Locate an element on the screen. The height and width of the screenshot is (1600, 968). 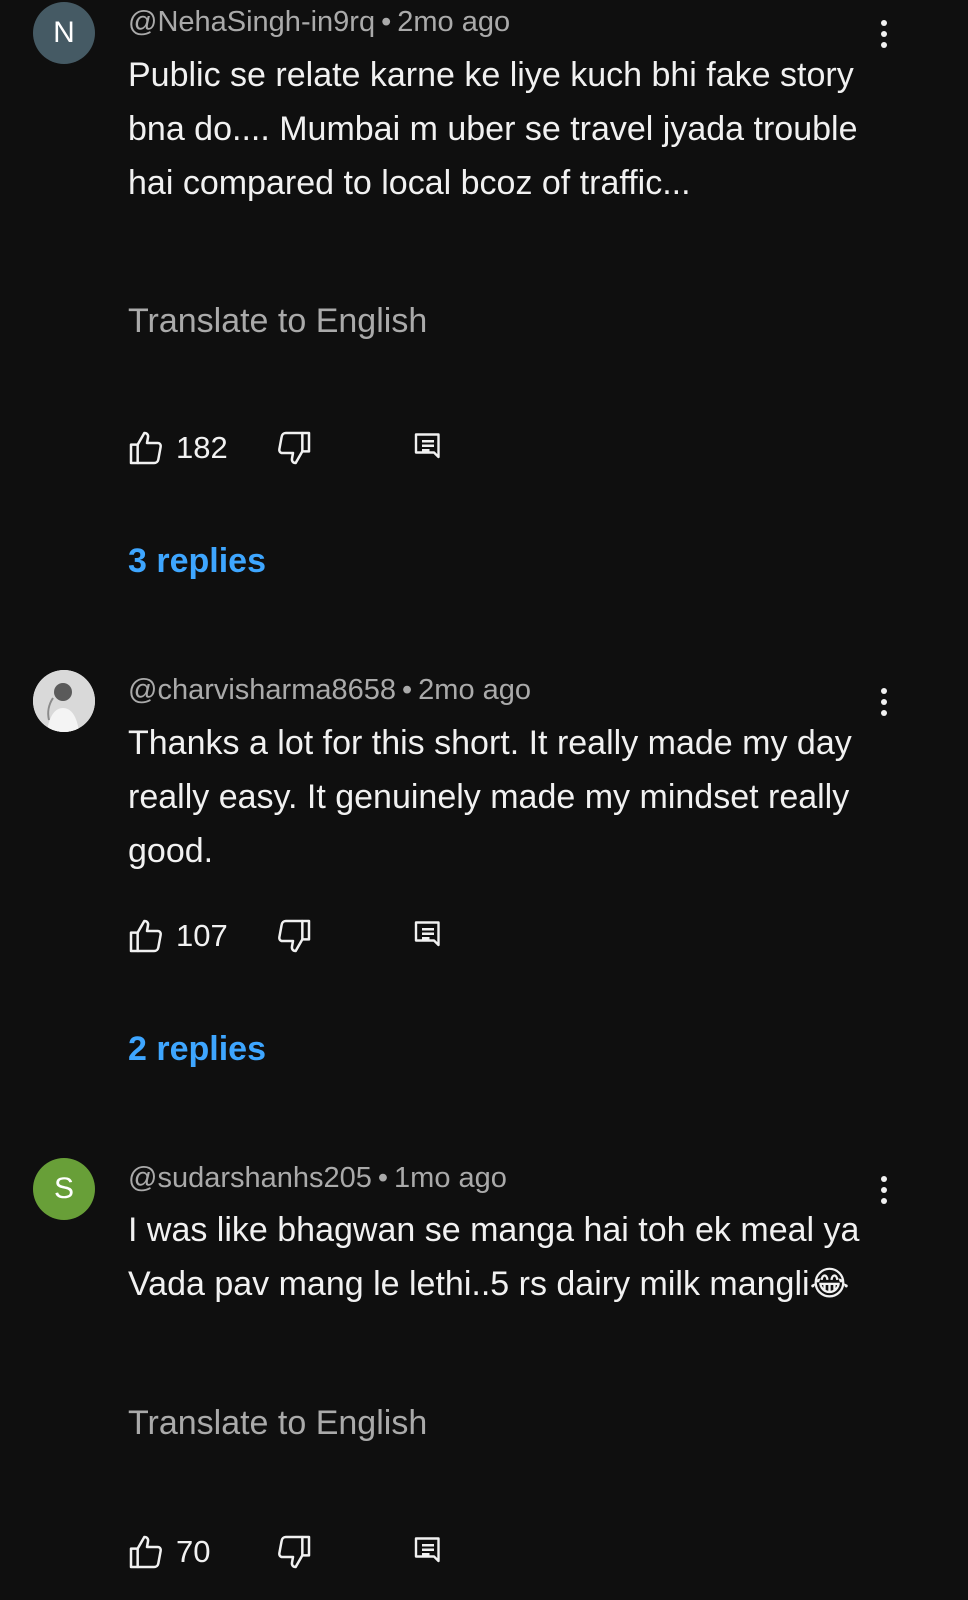
comment-author: @NehaSingh-in9rq is located at coordinates (251, 22).